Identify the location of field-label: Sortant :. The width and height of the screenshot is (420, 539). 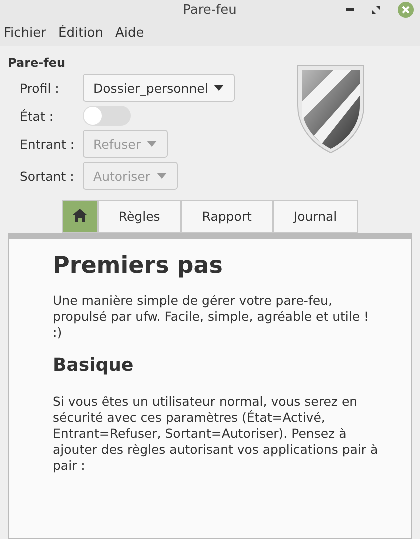
(47, 176).